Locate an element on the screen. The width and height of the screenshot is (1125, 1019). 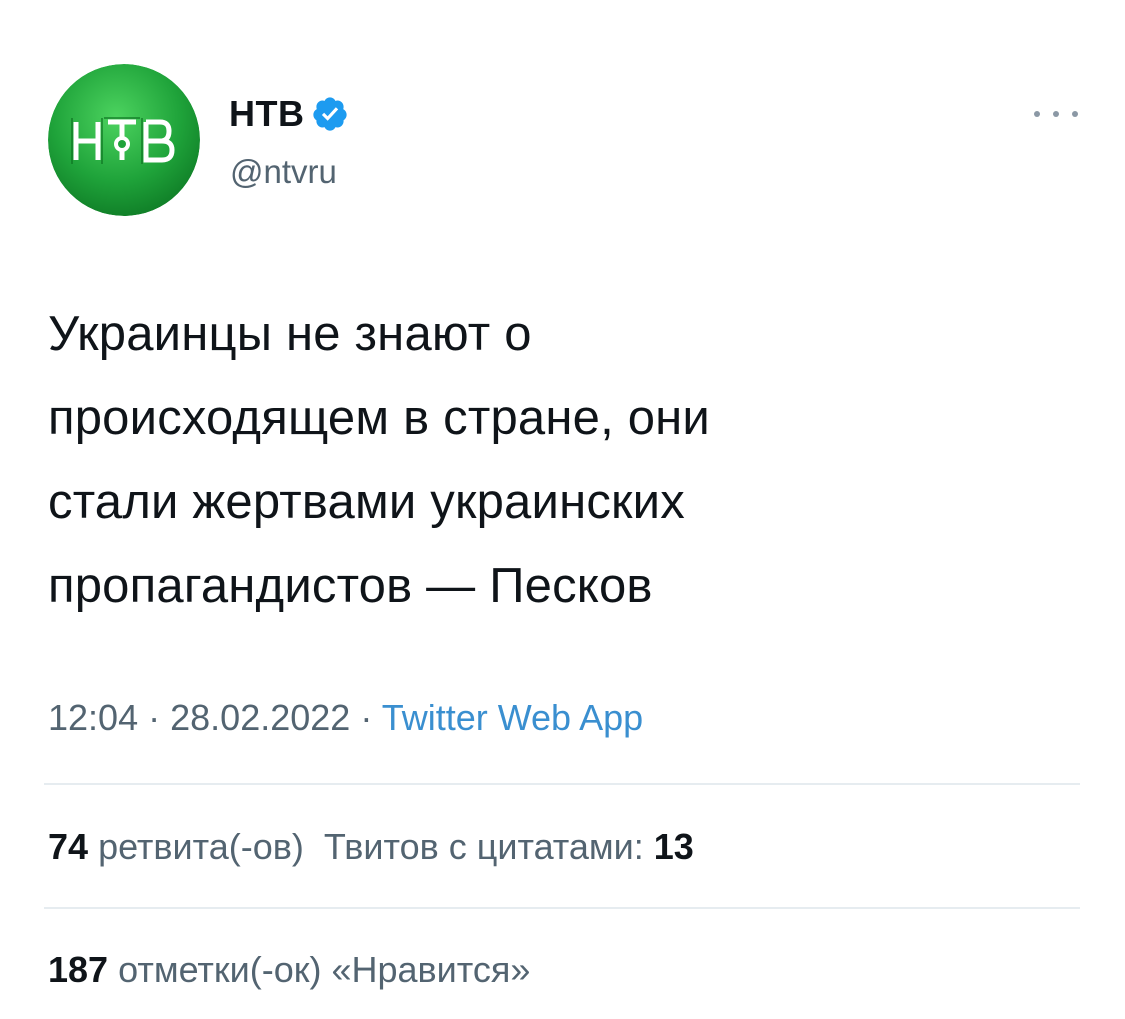
retweets-stat: 74 ретвита(-ов) is located at coordinates (176, 846).